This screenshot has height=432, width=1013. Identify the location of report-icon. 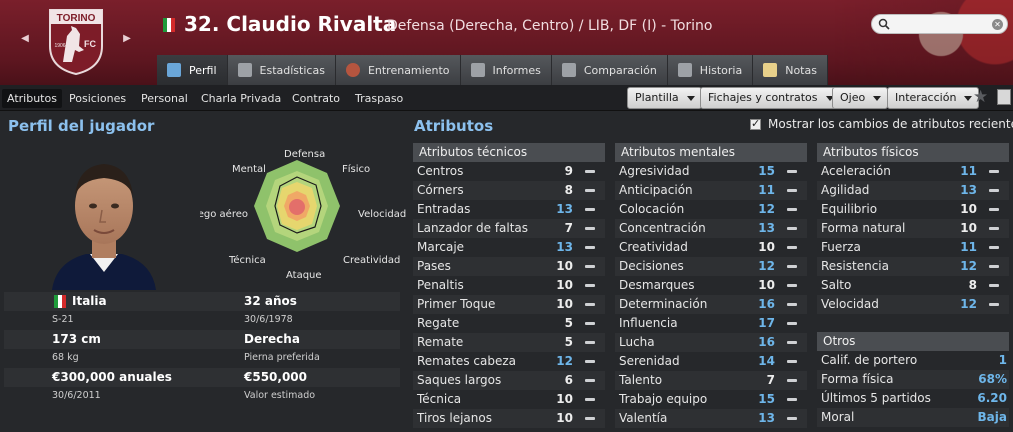
(477, 70).